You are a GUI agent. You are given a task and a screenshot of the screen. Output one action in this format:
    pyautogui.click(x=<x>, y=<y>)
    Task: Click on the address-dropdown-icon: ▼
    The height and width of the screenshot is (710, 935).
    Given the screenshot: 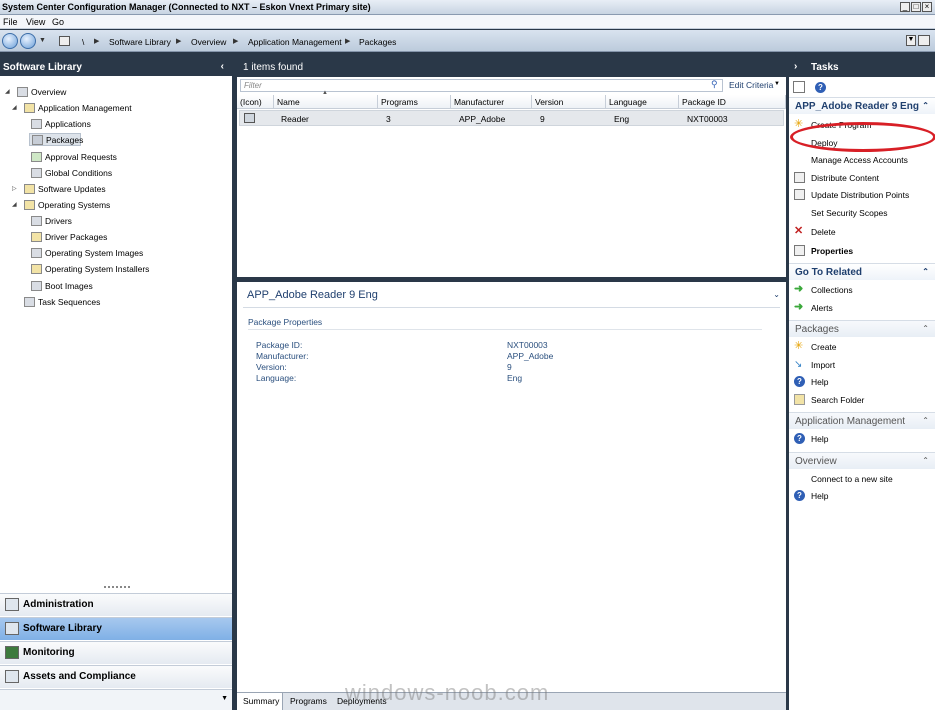 What is the action you would take?
    pyautogui.click(x=911, y=40)
    